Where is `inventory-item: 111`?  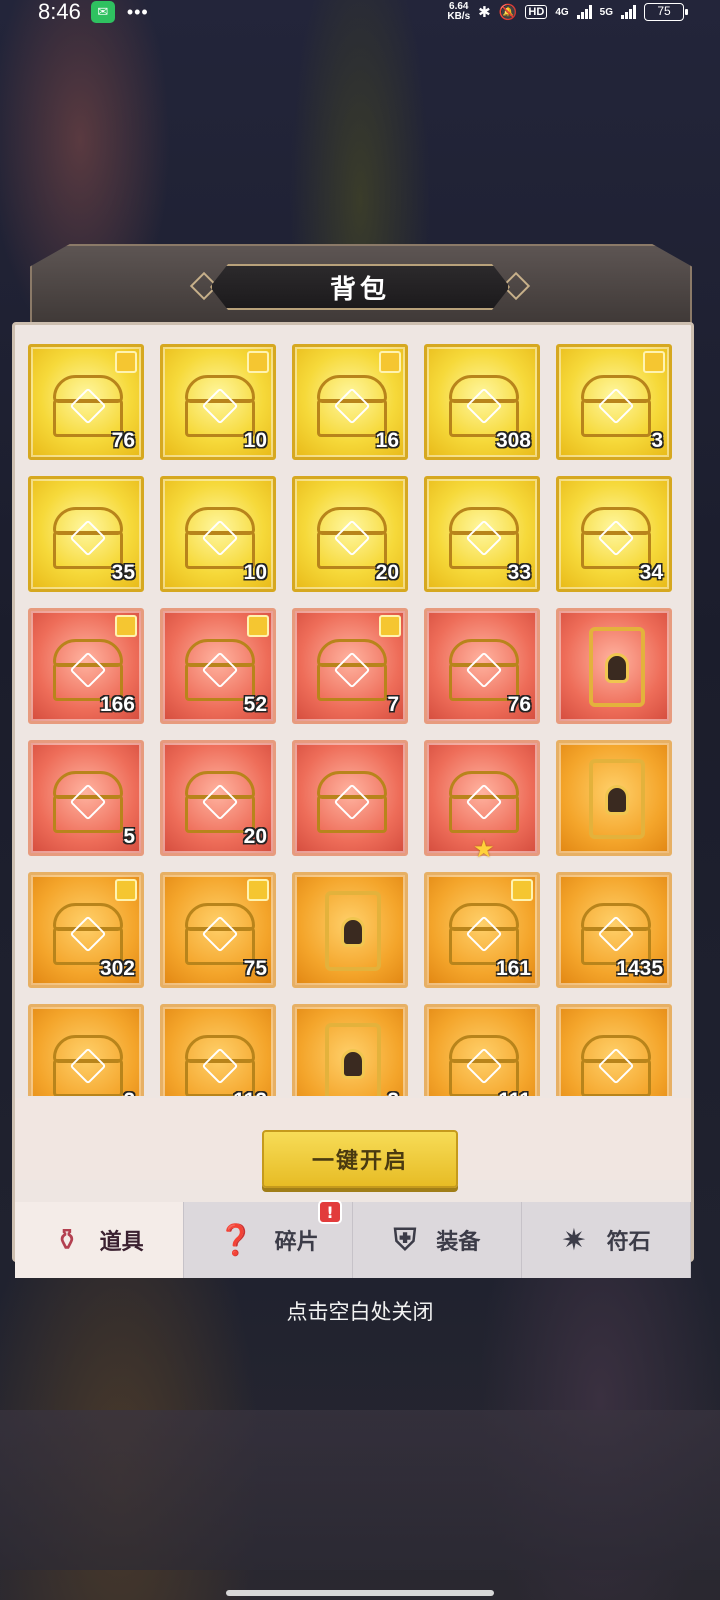
inventory-item: 111 is located at coordinates (482, 1050).